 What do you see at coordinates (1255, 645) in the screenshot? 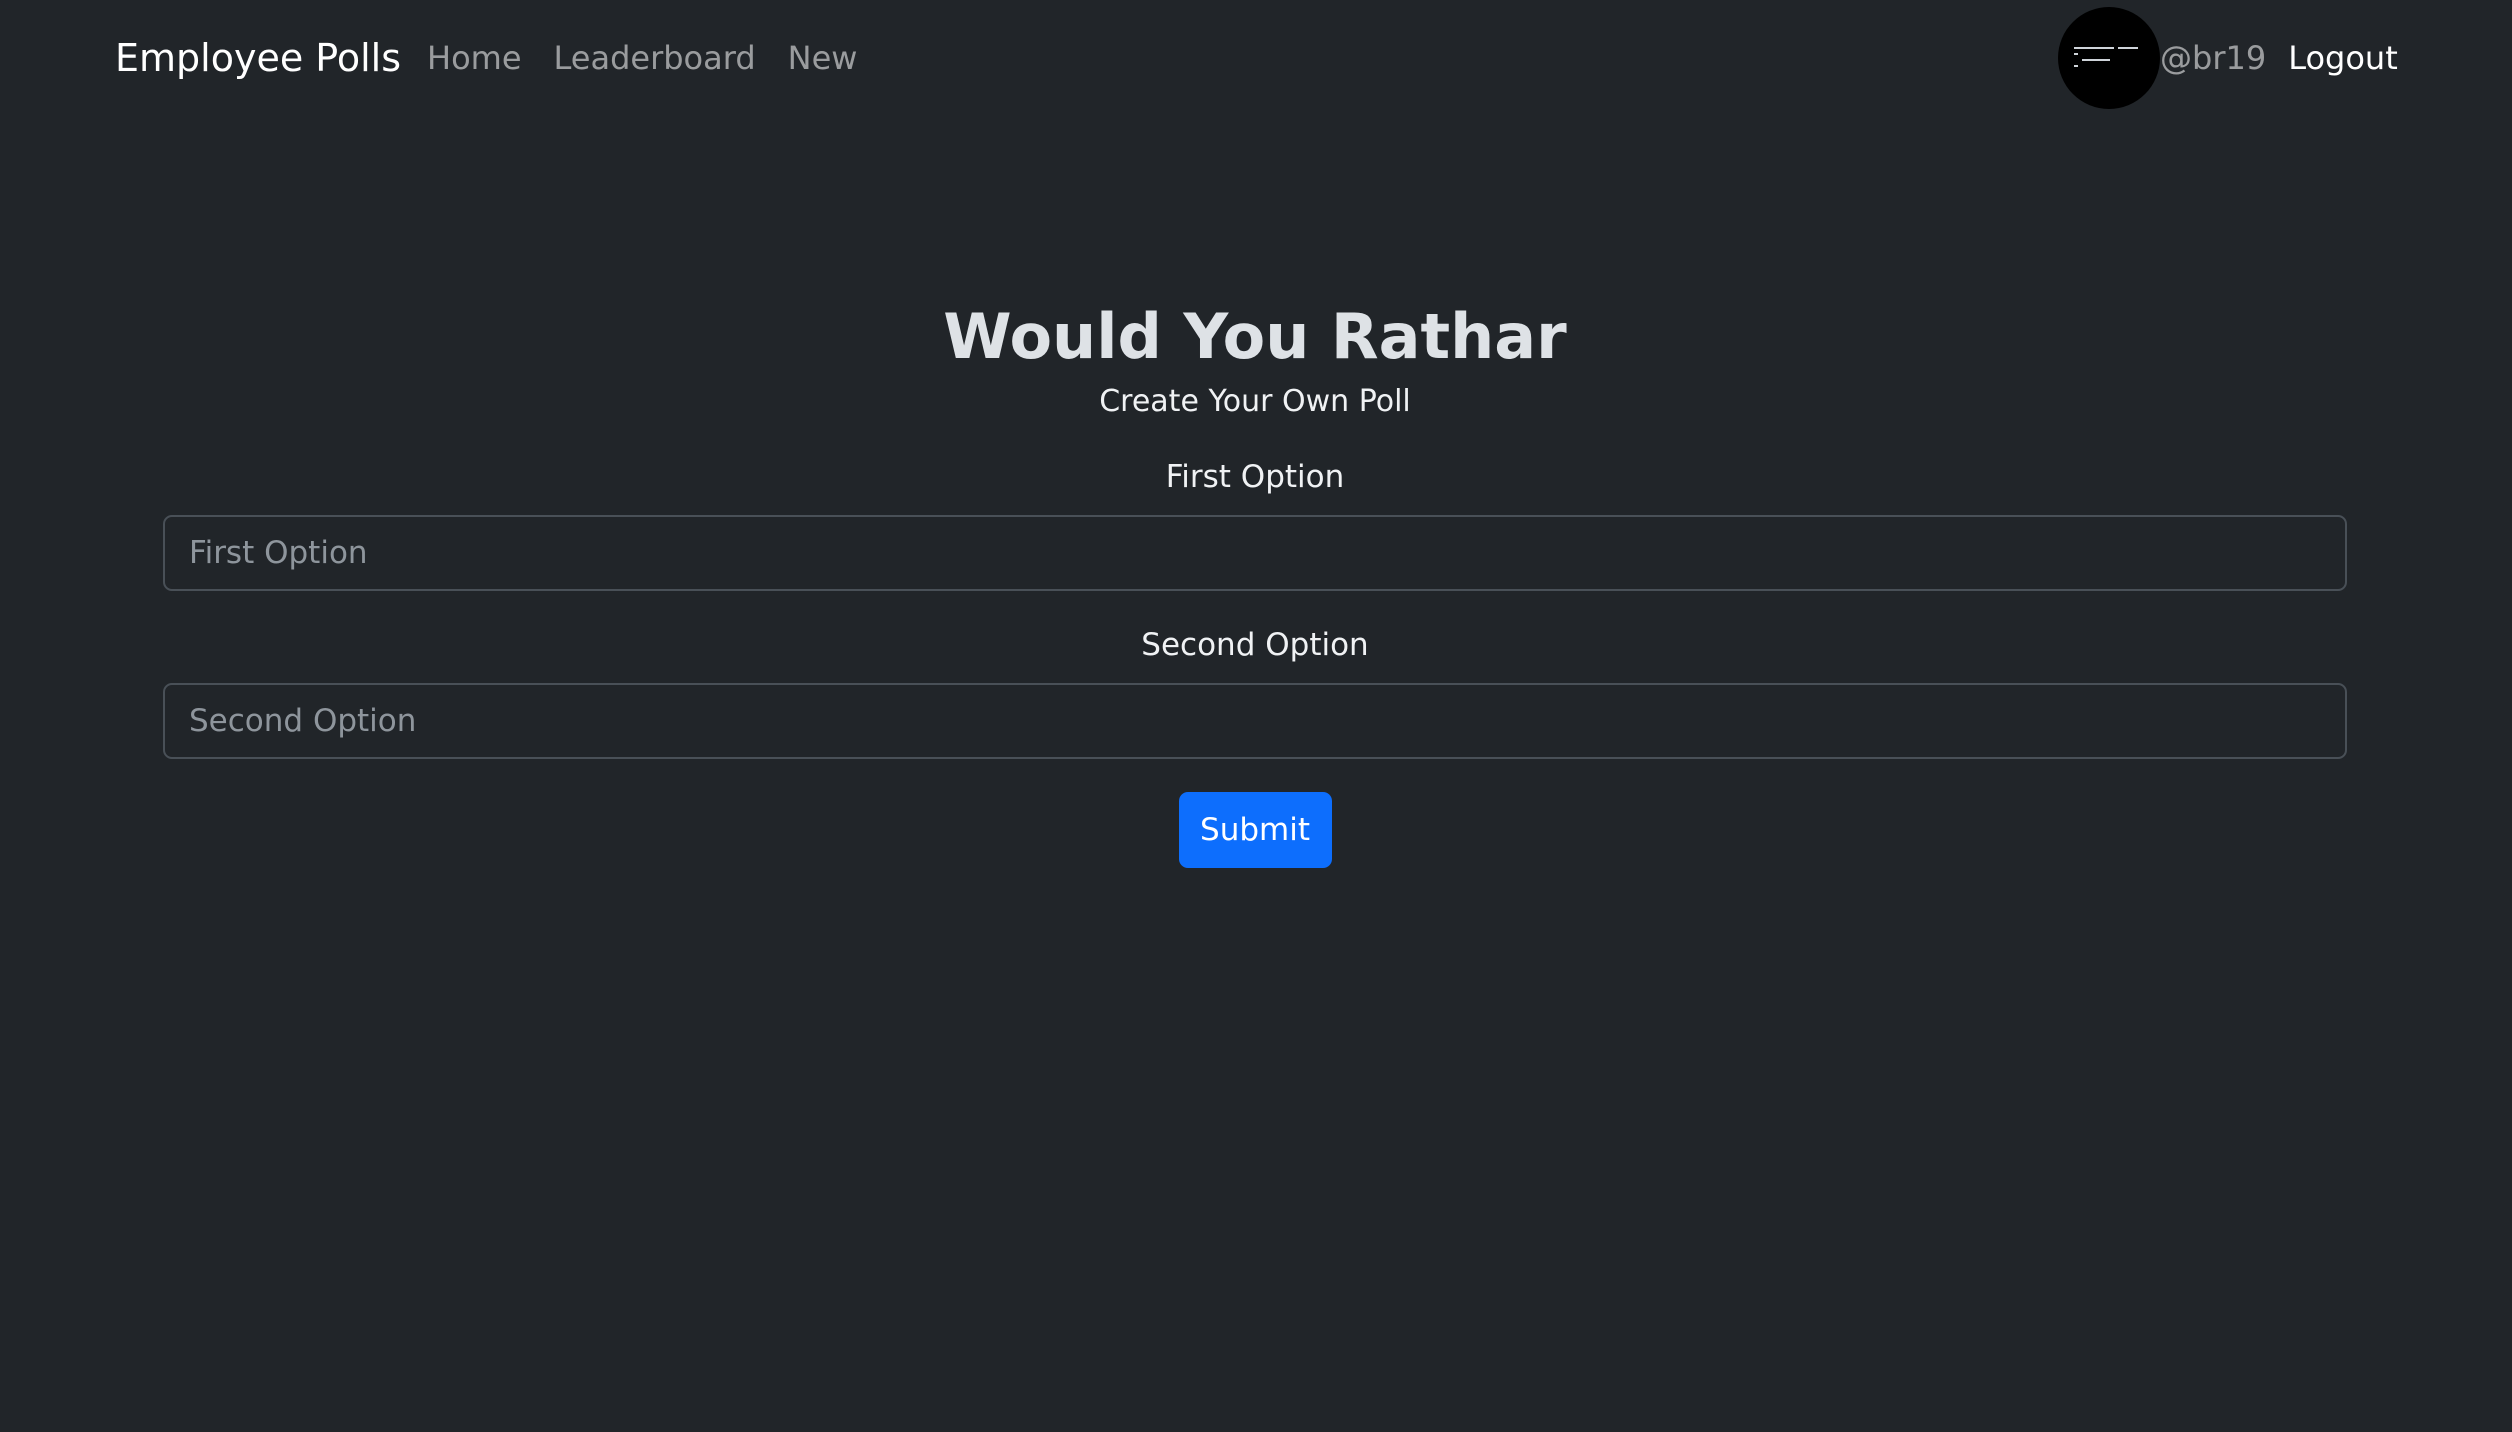
I see `second-option-label: Second Option` at bounding box center [1255, 645].